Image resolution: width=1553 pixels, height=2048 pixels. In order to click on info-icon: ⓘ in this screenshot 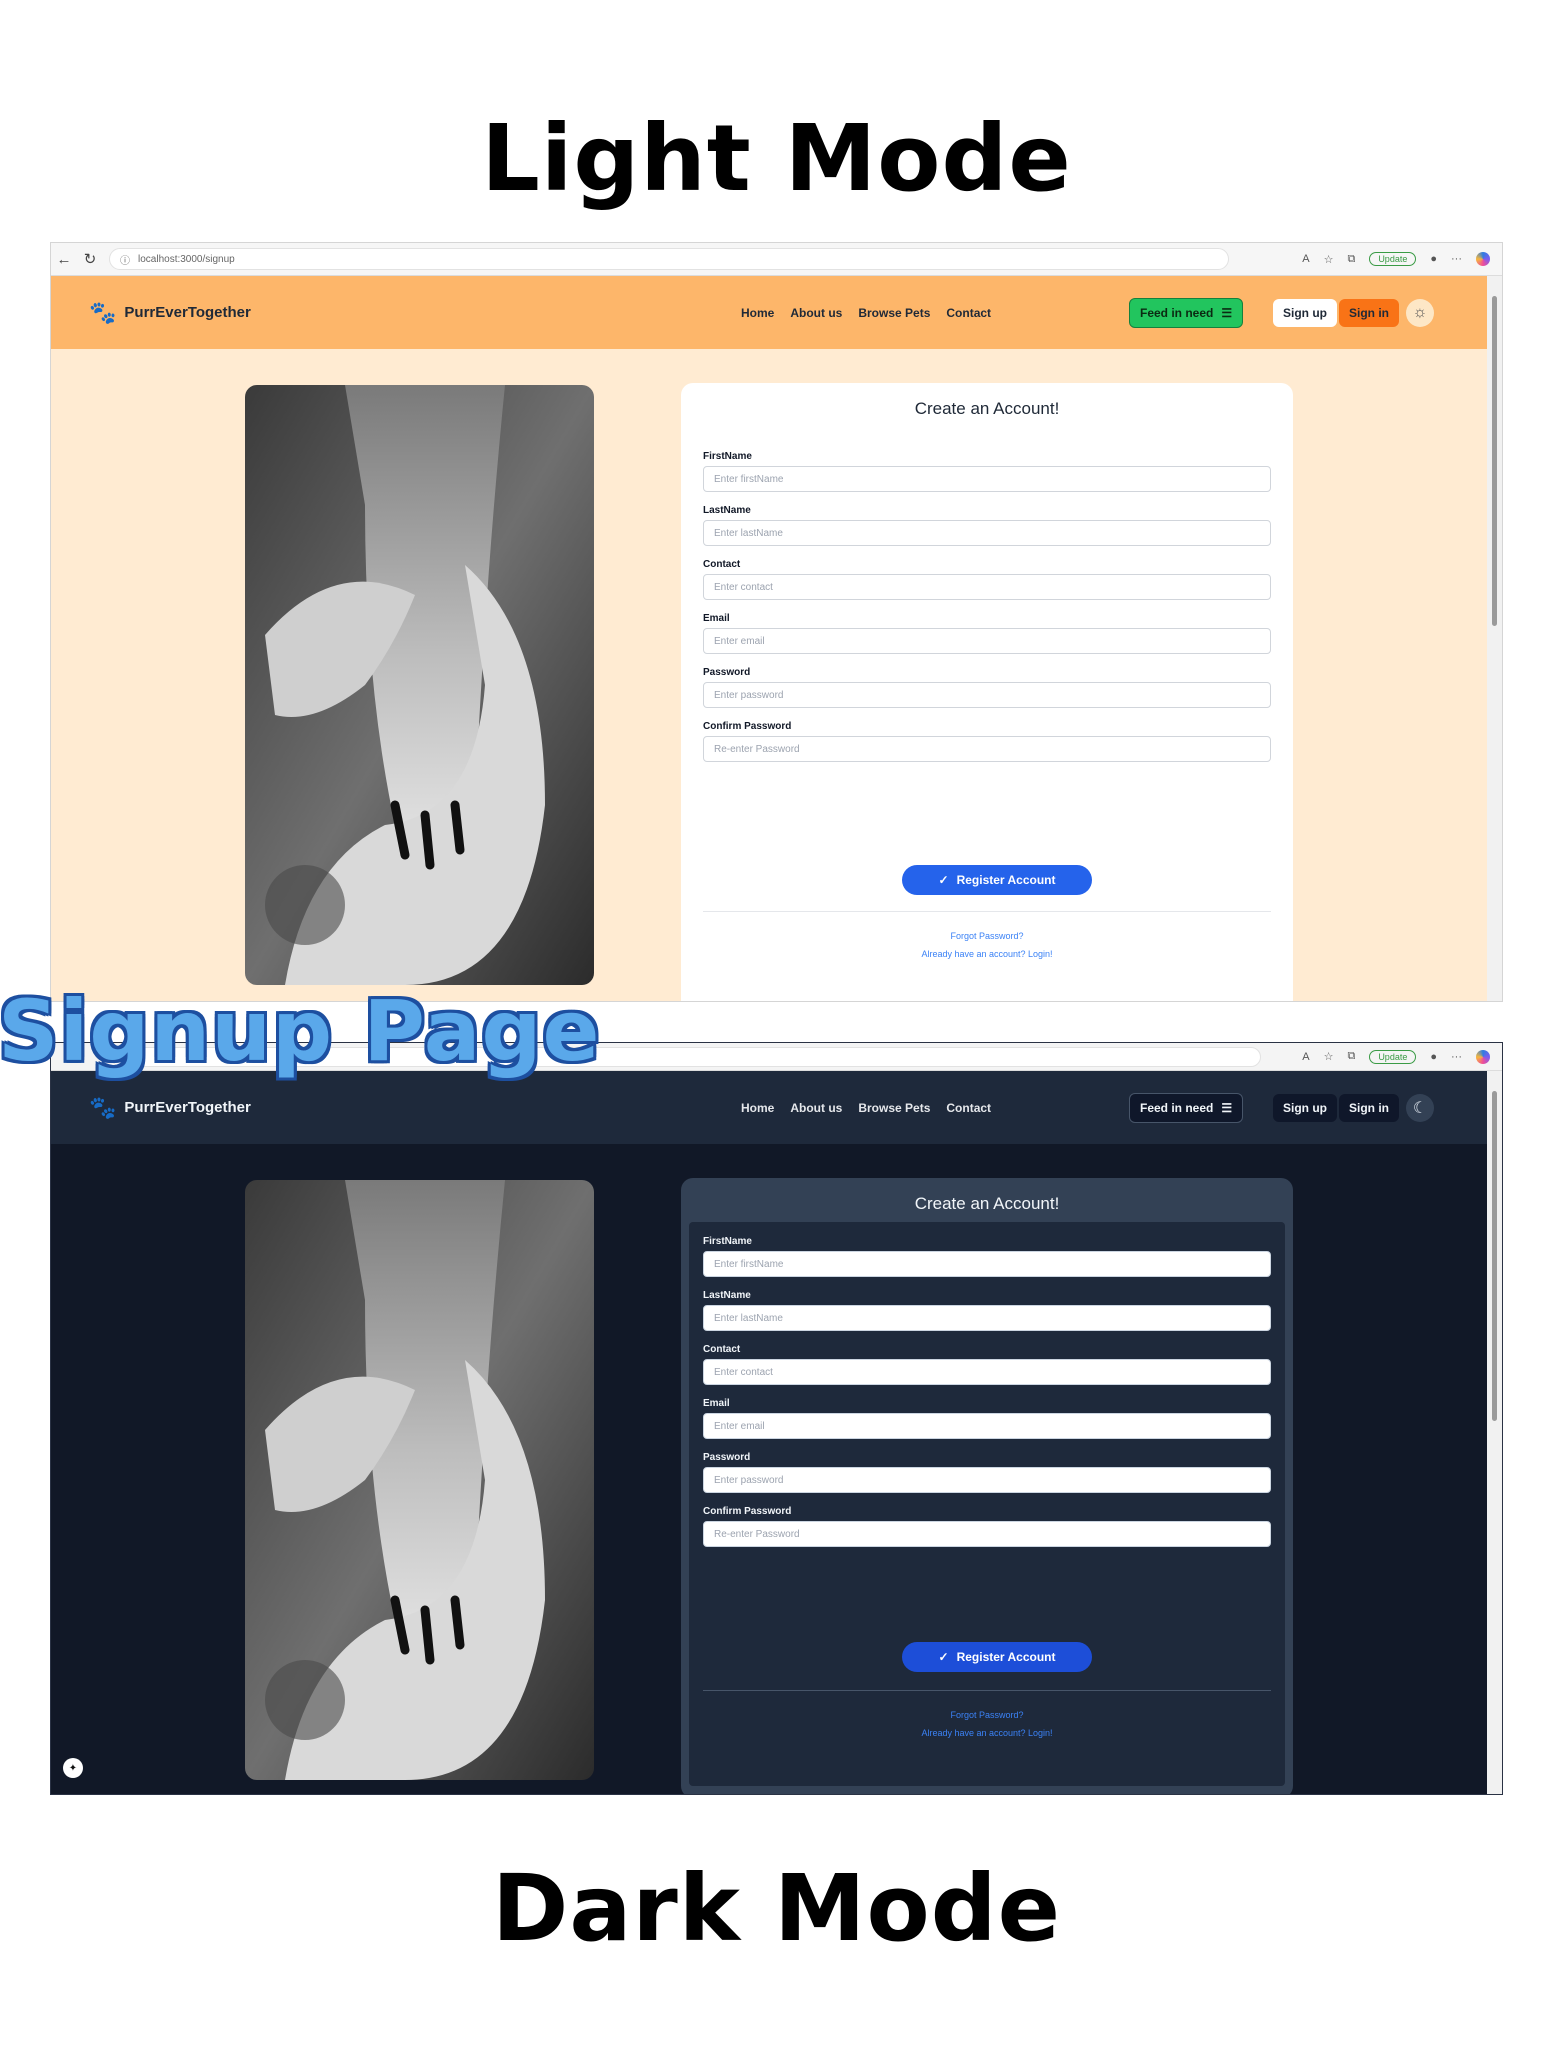, I will do `click(125, 261)`.